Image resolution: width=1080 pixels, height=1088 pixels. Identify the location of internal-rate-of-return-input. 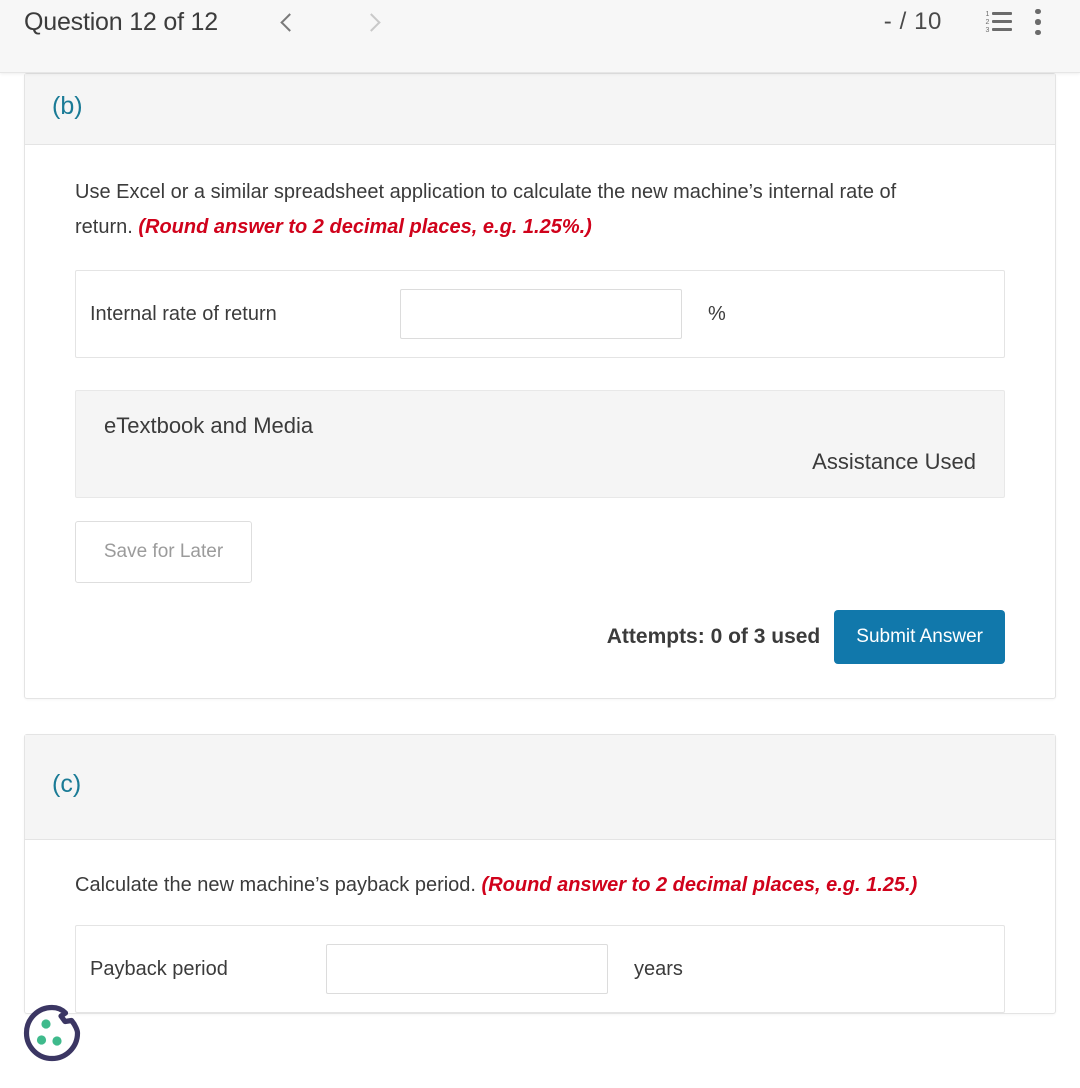
(541, 314).